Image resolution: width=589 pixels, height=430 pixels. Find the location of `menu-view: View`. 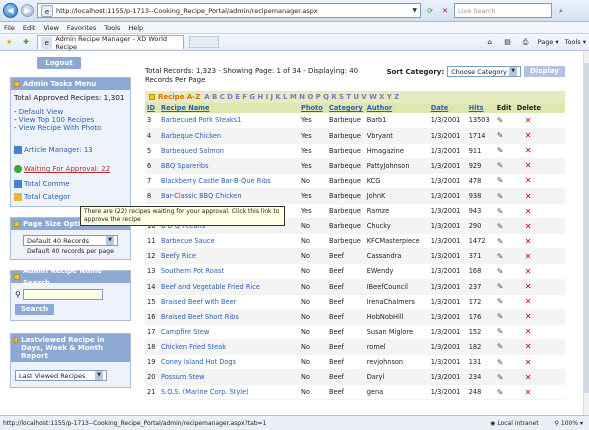

menu-view: View is located at coordinates (50, 28).